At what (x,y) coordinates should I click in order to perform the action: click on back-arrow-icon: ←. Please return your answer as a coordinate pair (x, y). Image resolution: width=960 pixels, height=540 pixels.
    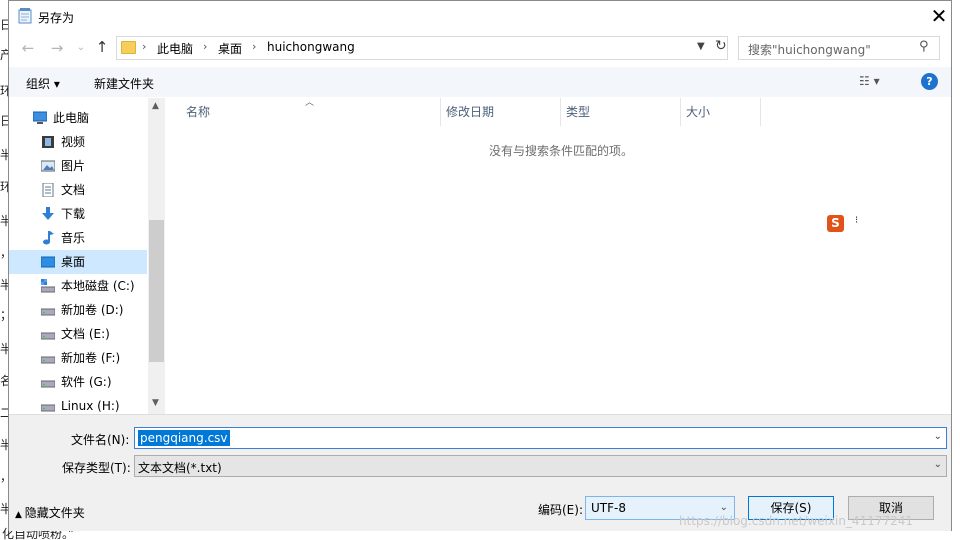
    Looking at the image, I should click on (28, 48).